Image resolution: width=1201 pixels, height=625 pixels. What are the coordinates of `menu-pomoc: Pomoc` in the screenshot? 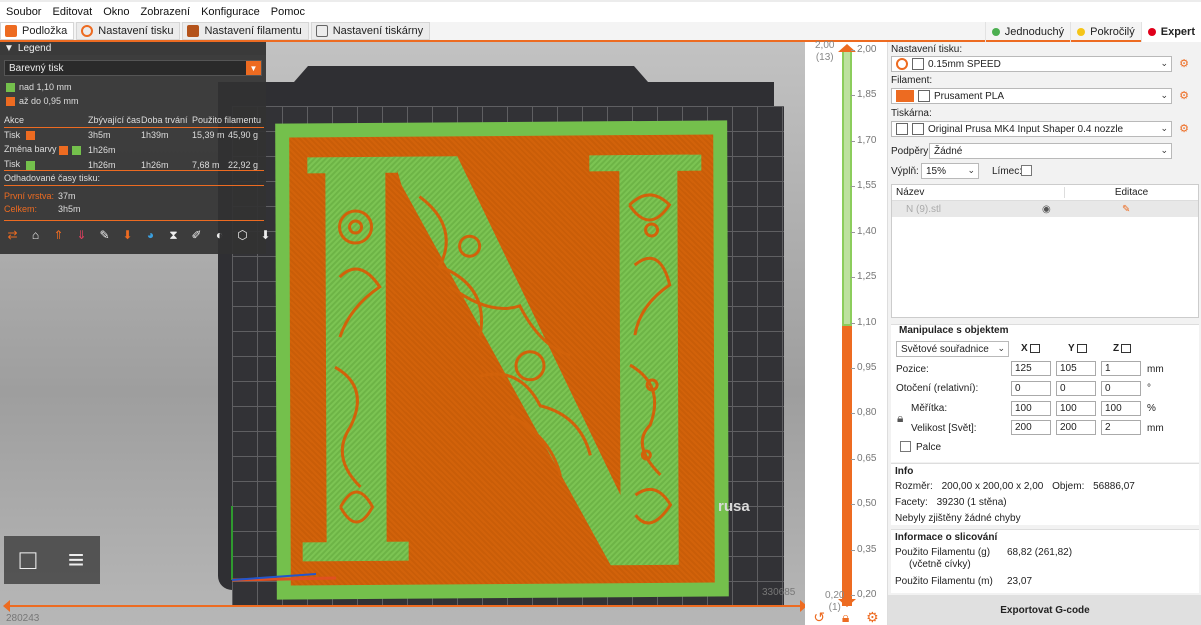 It's located at (288, 12).